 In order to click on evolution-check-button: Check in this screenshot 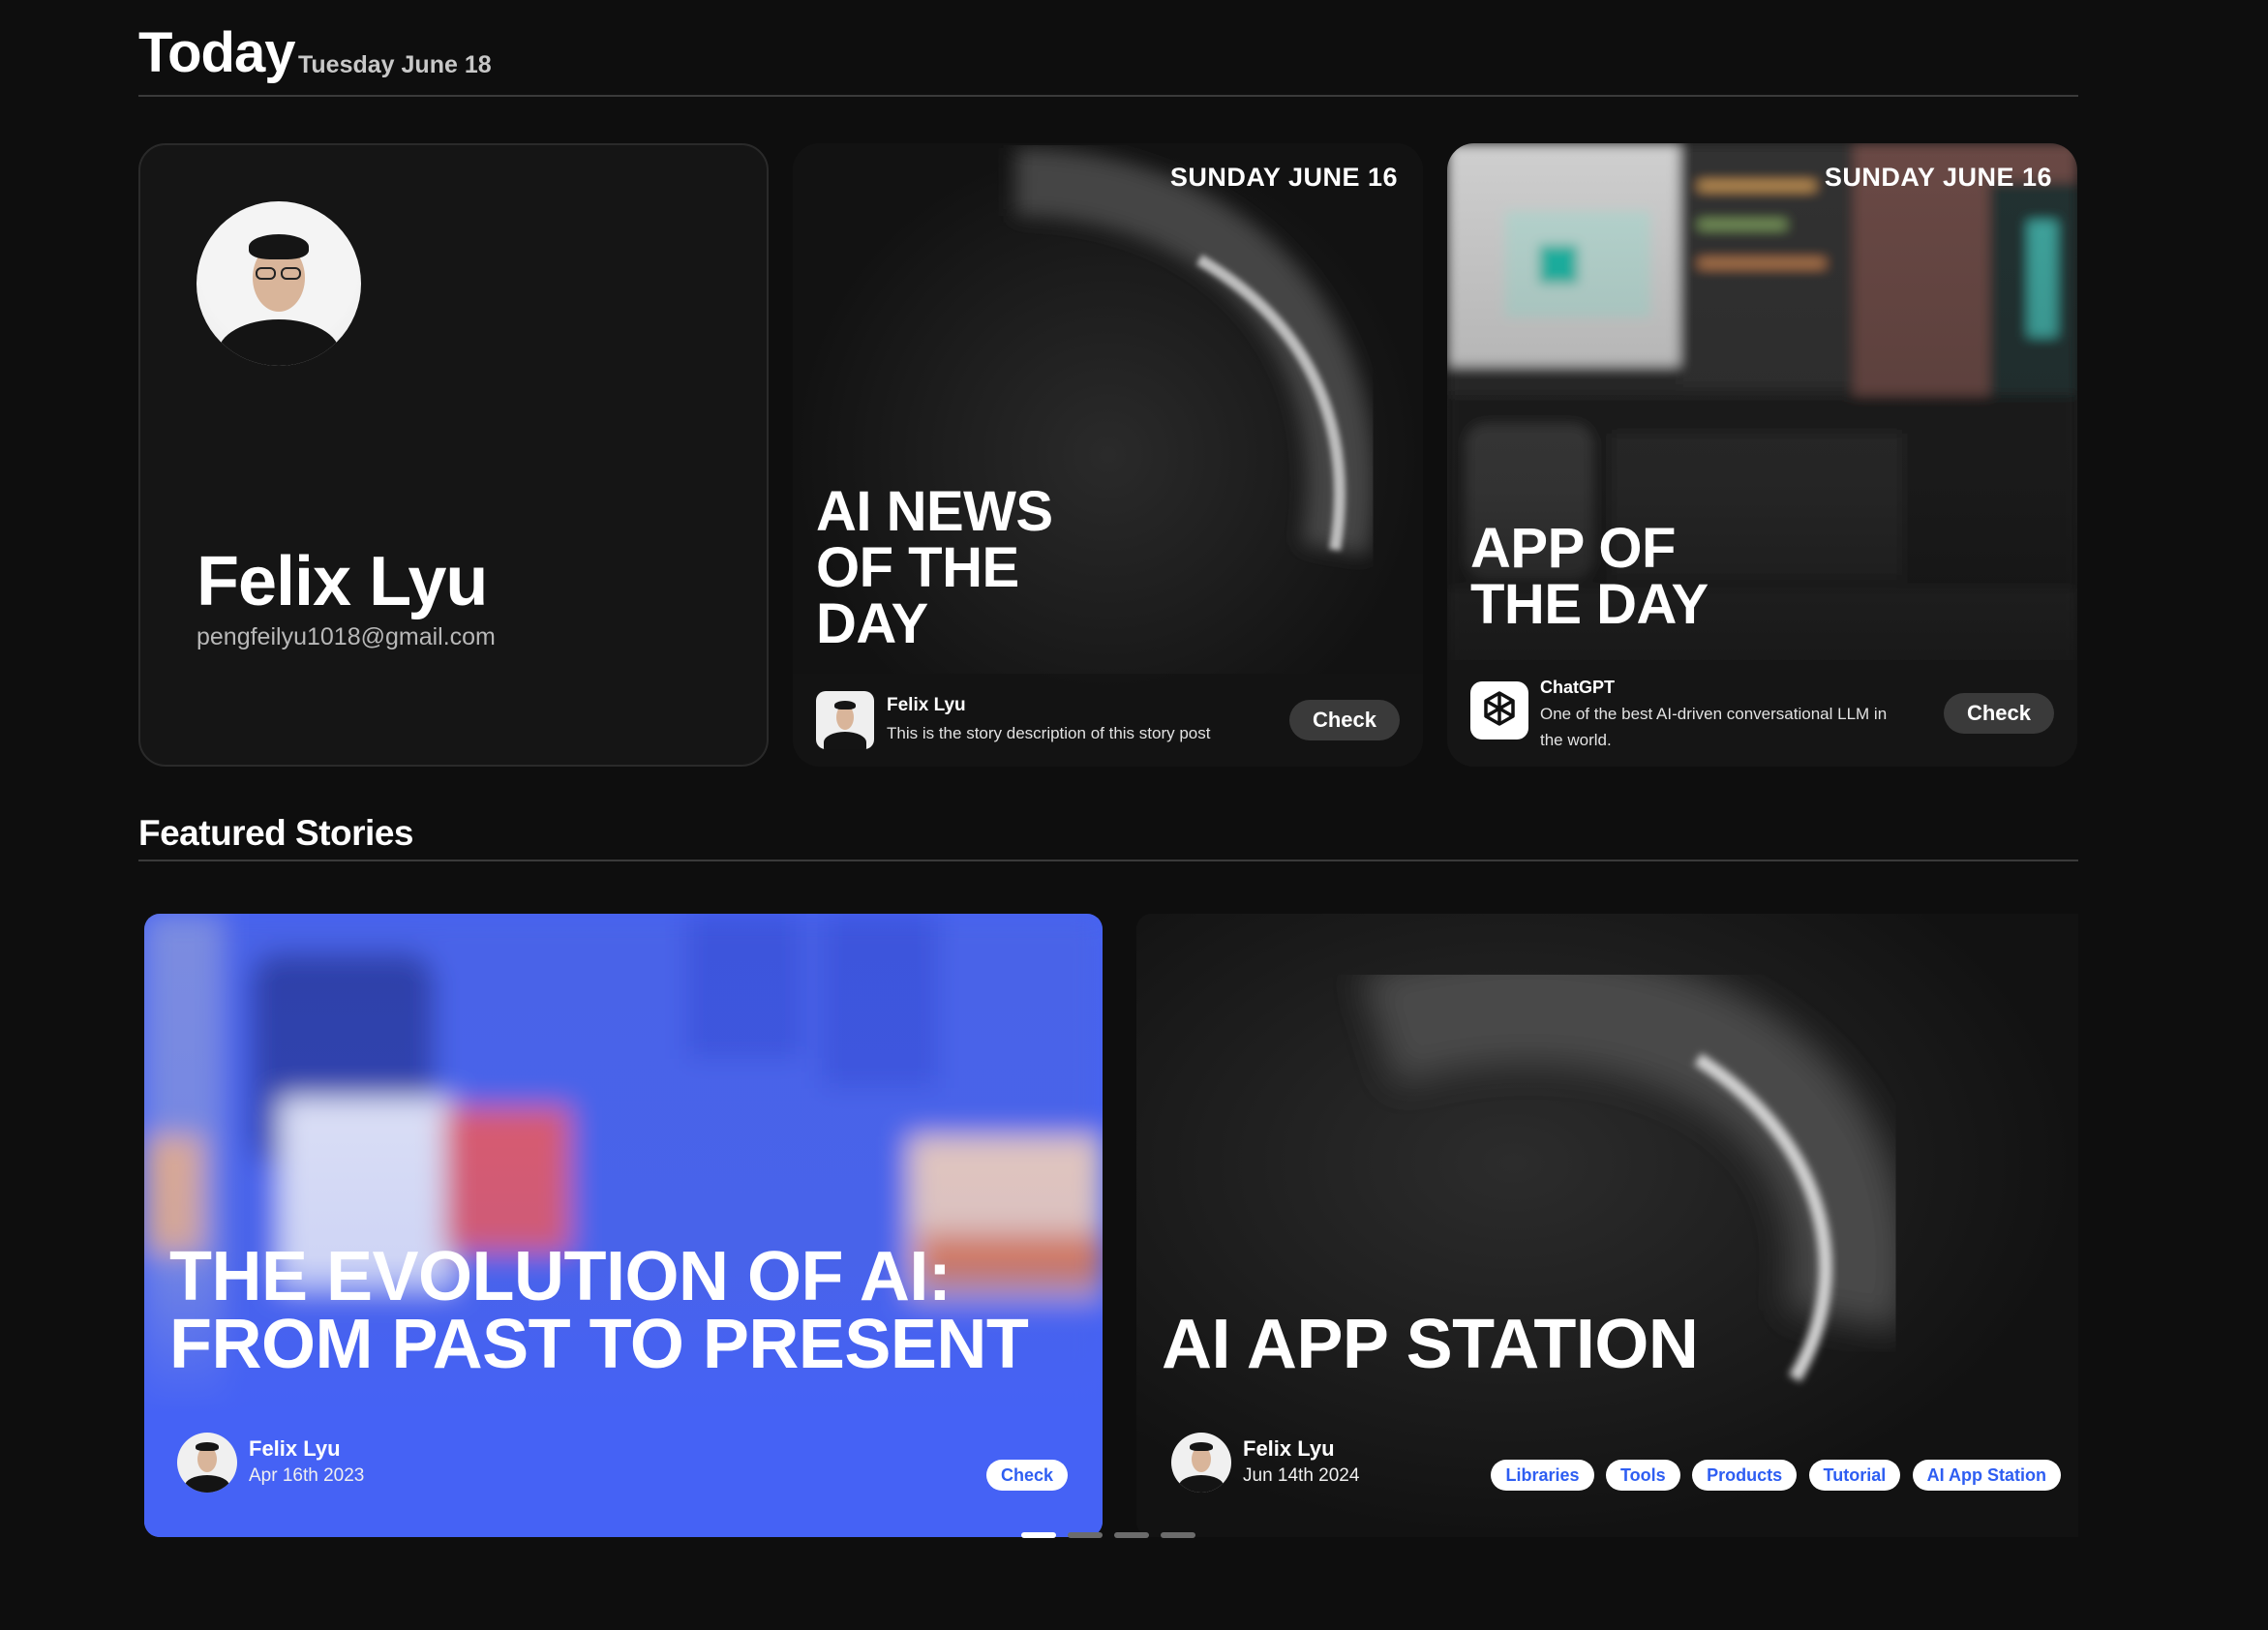, I will do `click(1026, 1475)`.